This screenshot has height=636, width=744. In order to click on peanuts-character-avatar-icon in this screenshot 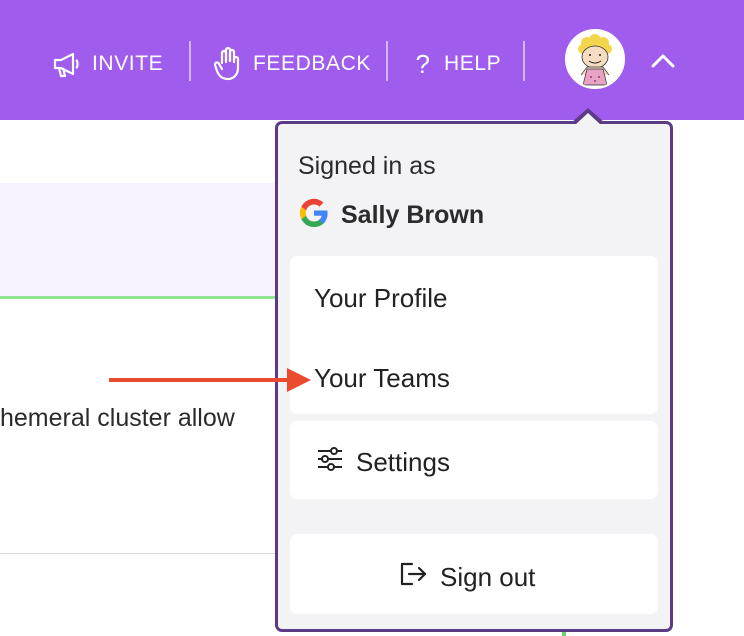, I will do `click(595, 59)`.